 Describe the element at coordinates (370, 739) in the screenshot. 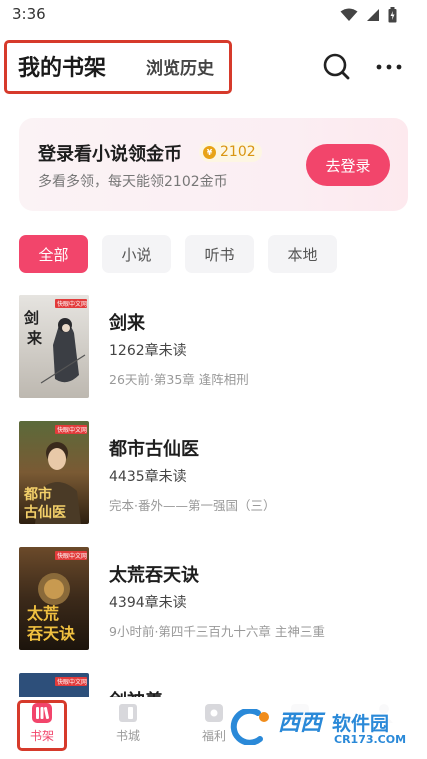

I see `watermark-url: CR173.COM` at that location.